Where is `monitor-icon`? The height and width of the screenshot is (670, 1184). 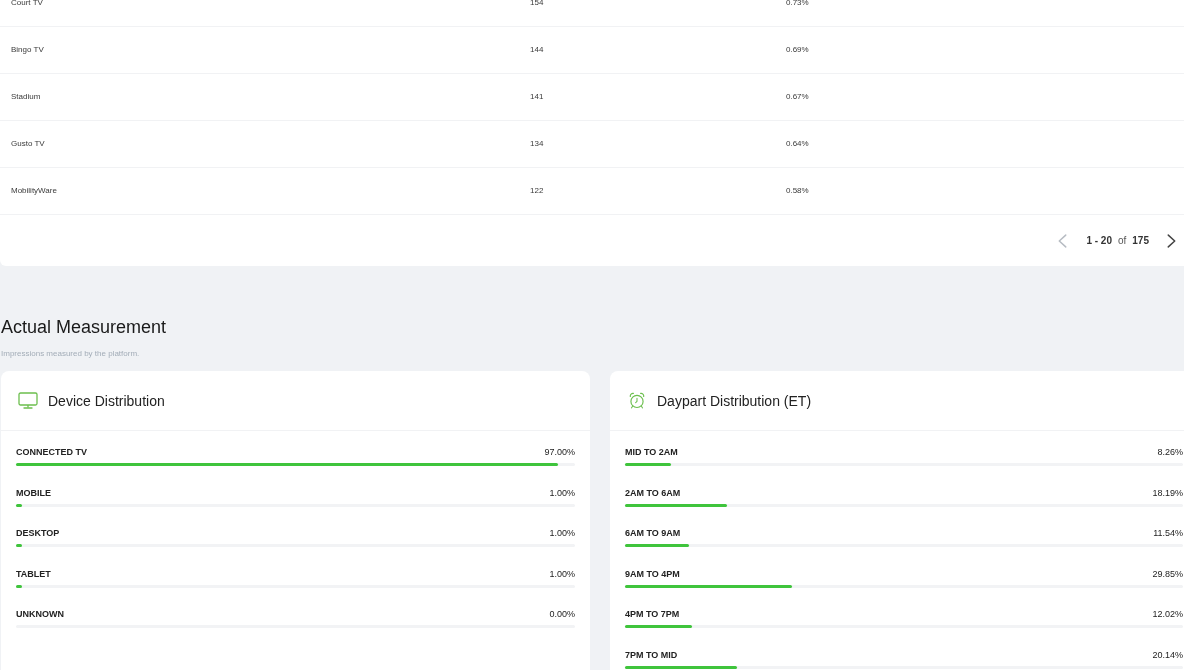
monitor-icon is located at coordinates (28, 400).